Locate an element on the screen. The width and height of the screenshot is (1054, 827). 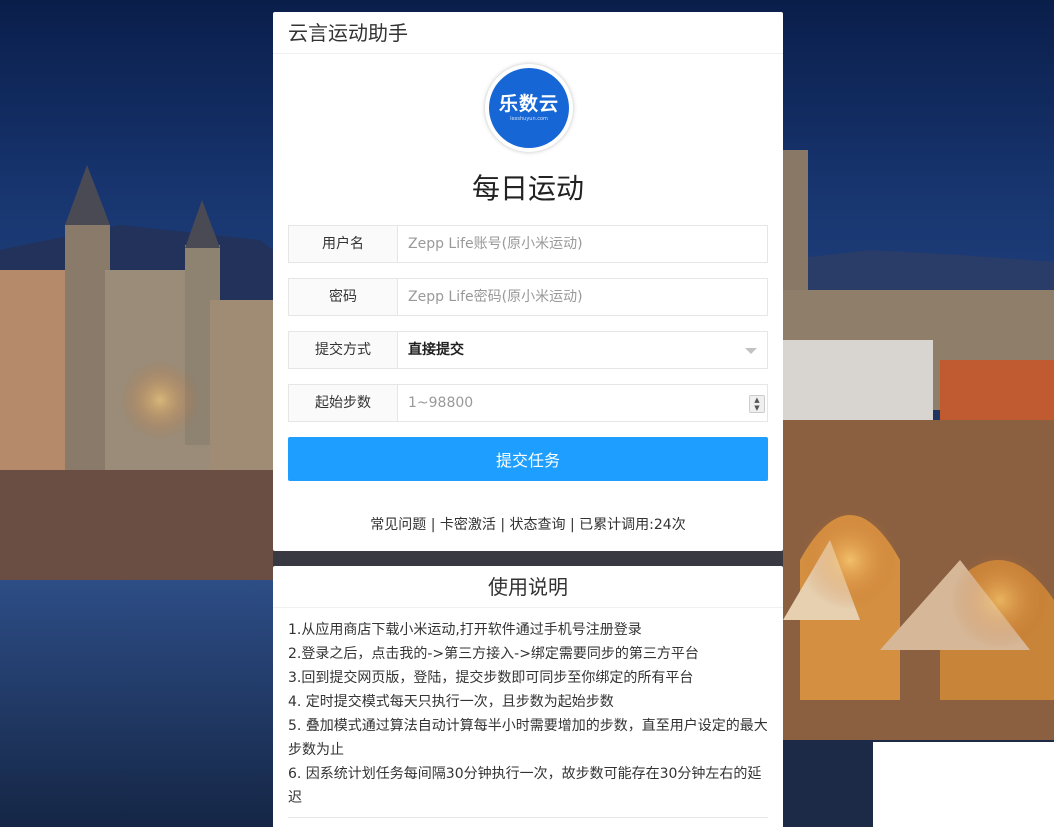
logo: 乐数云 lexshuyun.com is located at coordinates (529, 108).